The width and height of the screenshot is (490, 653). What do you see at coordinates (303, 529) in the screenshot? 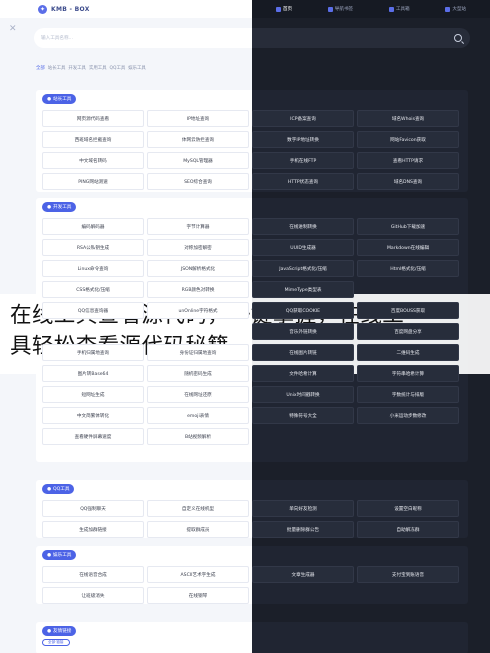
I see `tool-button: 批量删除群公告` at bounding box center [303, 529].